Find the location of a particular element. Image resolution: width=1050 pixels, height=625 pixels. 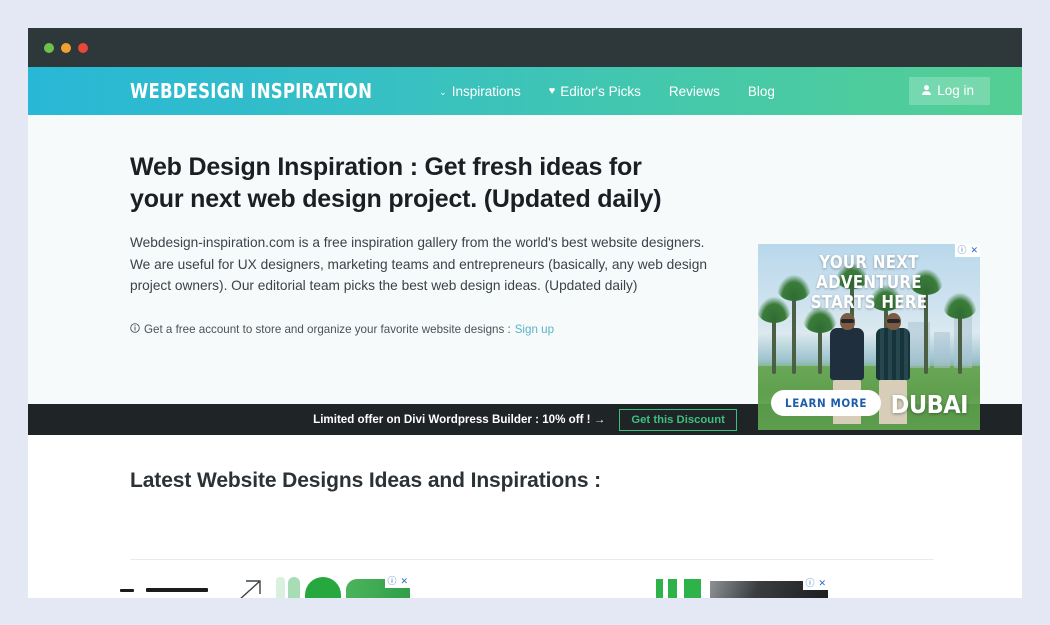

nav-label-inspirations: Inspirations is located at coordinates (486, 91).